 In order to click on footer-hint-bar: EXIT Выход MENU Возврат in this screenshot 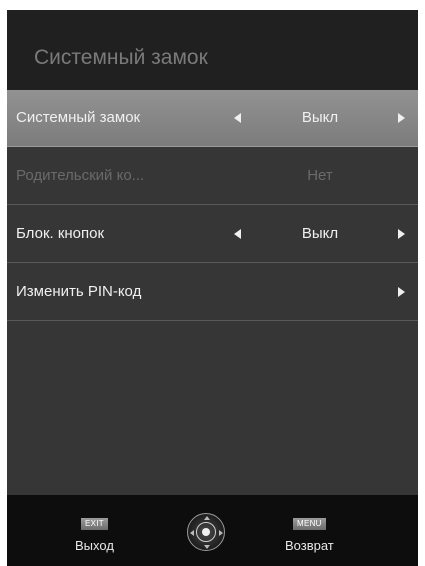, I will do `click(212, 530)`.